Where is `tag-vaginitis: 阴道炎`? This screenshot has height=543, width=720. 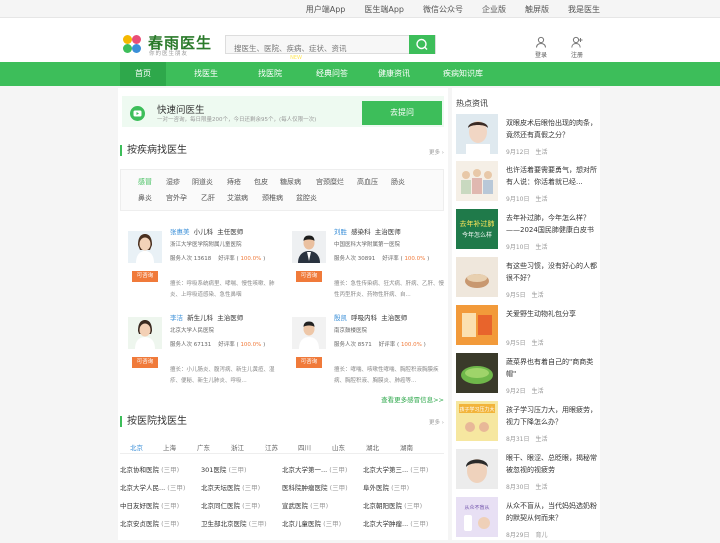
tag-vaginitis: 阴道炎 is located at coordinates (202, 182).